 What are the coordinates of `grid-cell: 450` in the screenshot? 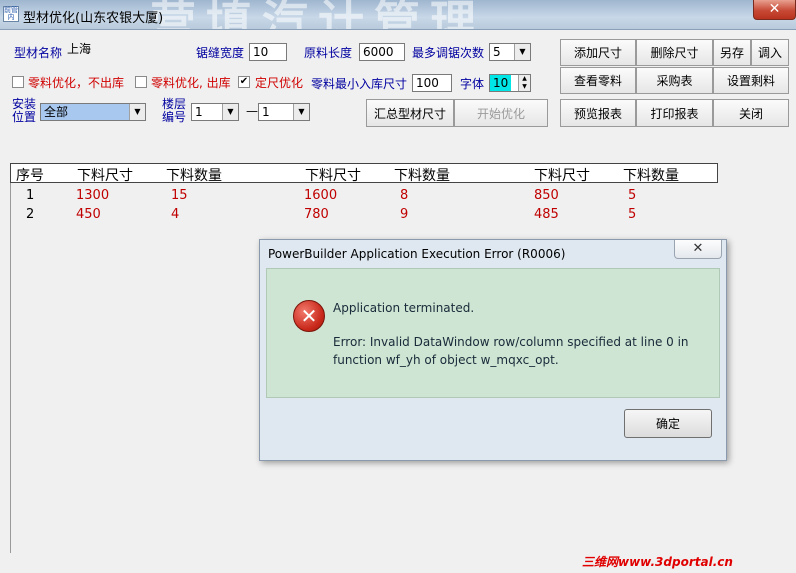 It's located at (88, 214).